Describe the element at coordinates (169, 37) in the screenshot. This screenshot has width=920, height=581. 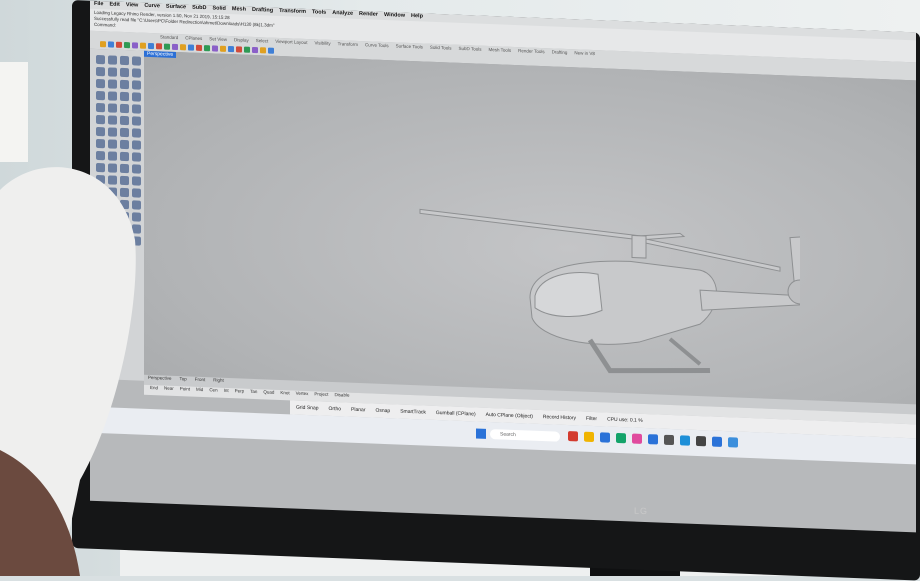
I see `toolbar-tab: Standard` at that location.